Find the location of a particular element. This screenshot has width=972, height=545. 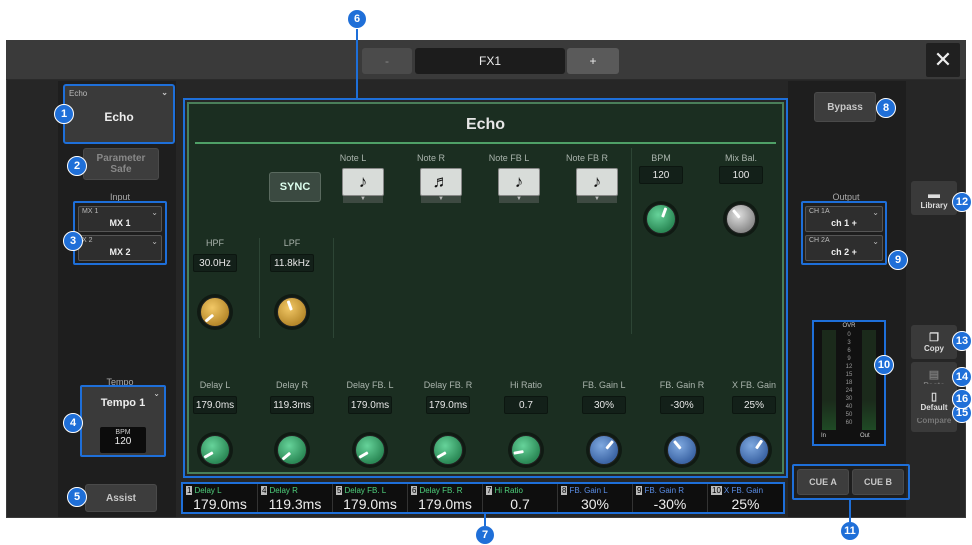

callout-11-line is located at coordinates (850, 511).